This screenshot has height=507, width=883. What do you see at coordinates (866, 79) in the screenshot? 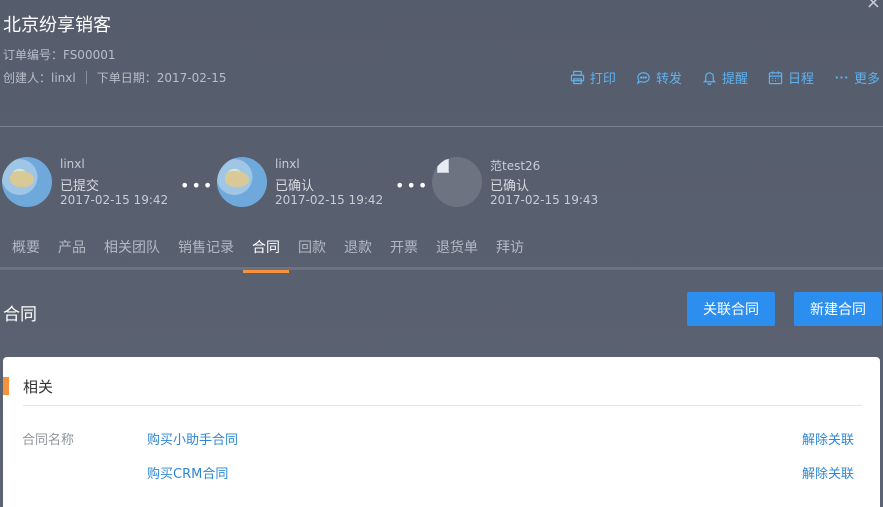
I see `more-label: 更多` at bounding box center [866, 79].